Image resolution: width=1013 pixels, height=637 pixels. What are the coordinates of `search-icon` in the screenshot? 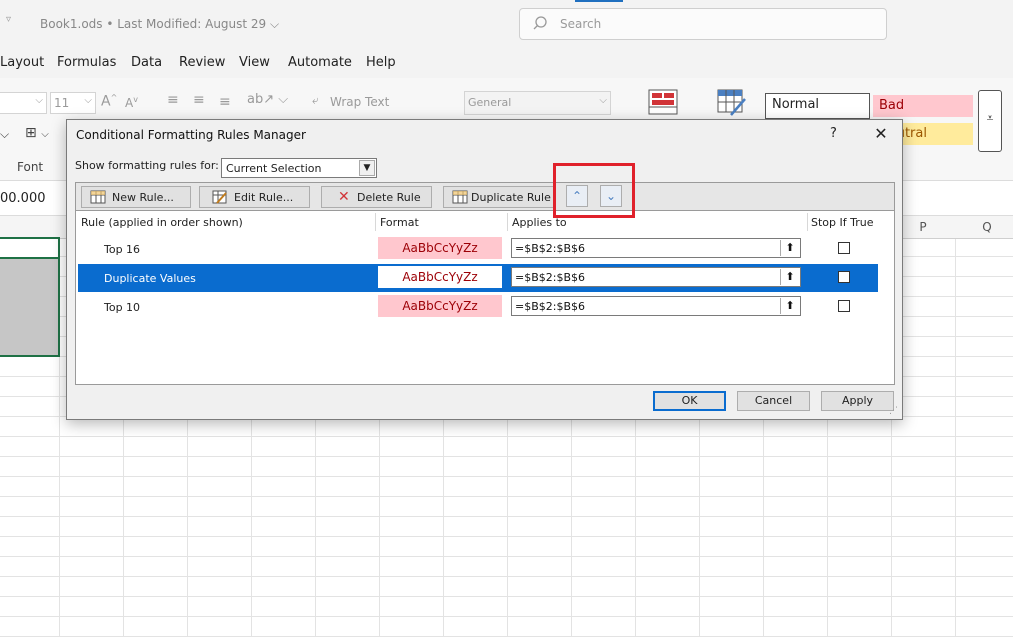 It's located at (540, 24).